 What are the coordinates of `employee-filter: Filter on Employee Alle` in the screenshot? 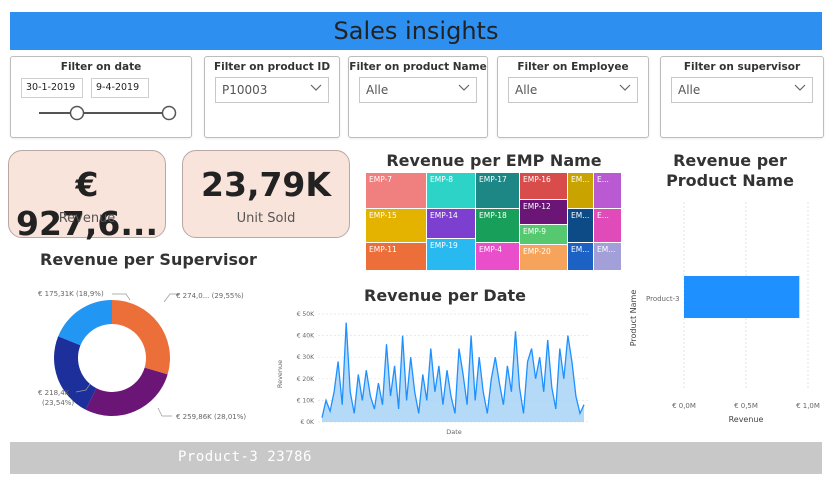 It's located at (573, 97).